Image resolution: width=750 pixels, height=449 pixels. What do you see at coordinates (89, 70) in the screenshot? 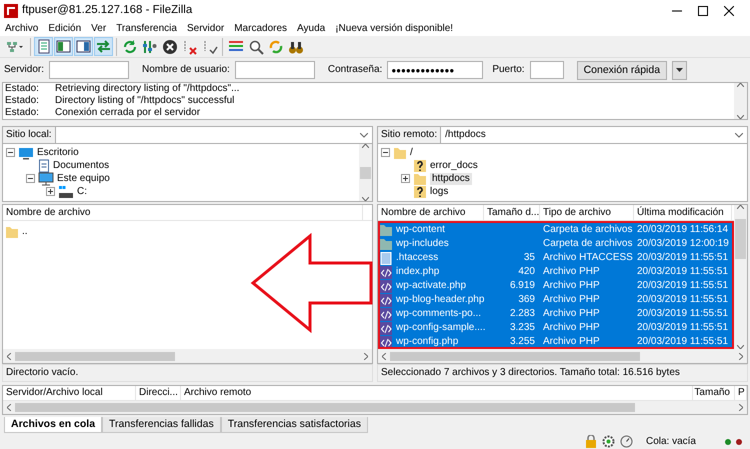
I see `server-field` at bounding box center [89, 70].